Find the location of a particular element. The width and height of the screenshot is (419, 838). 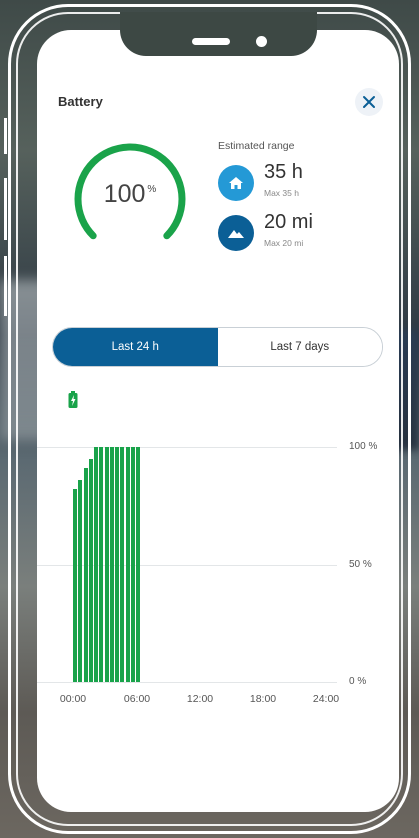

estimated-range-label: Estimated range is located at coordinates (256, 146).